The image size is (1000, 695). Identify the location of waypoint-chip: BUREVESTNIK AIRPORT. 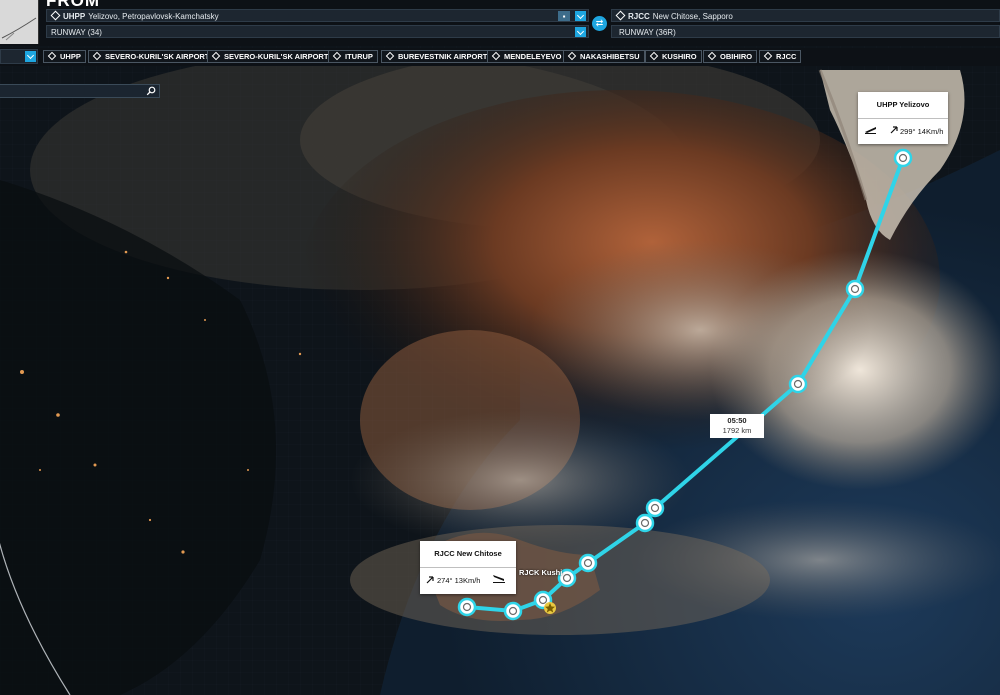
(437, 56).